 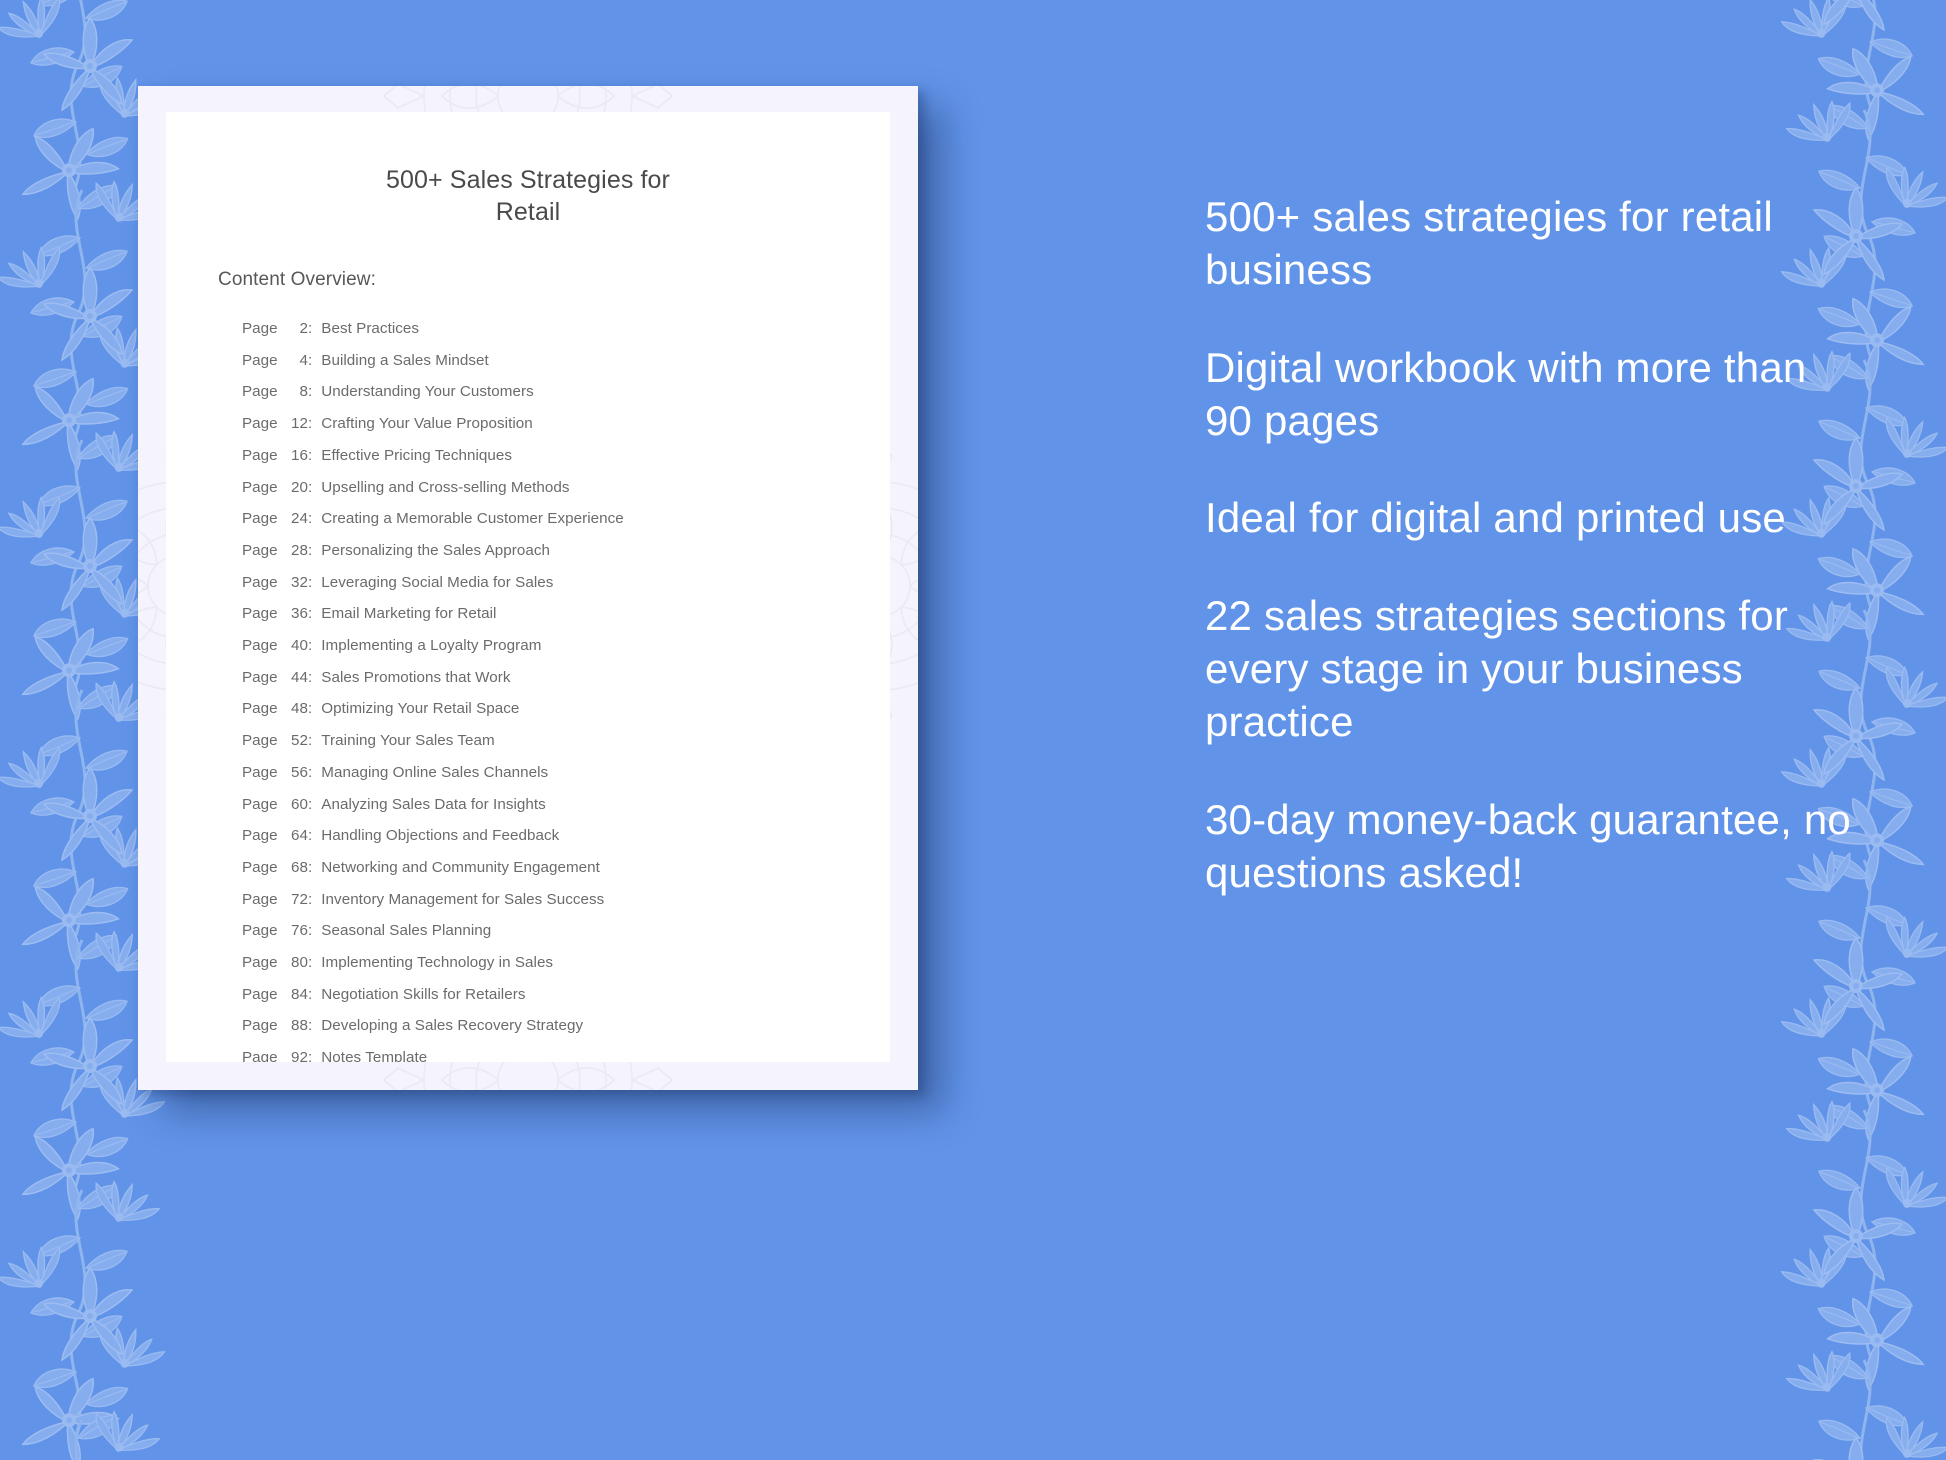 What do you see at coordinates (275, 1026) in the screenshot?
I see `toc-page-word: Page 88` at bounding box center [275, 1026].